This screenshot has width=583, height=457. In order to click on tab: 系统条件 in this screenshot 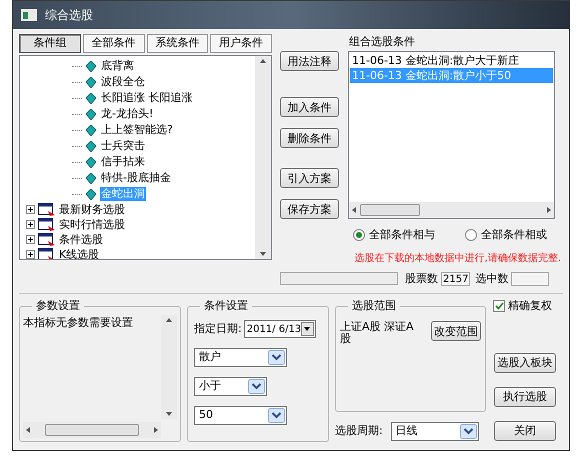, I will do `click(177, 43)`.